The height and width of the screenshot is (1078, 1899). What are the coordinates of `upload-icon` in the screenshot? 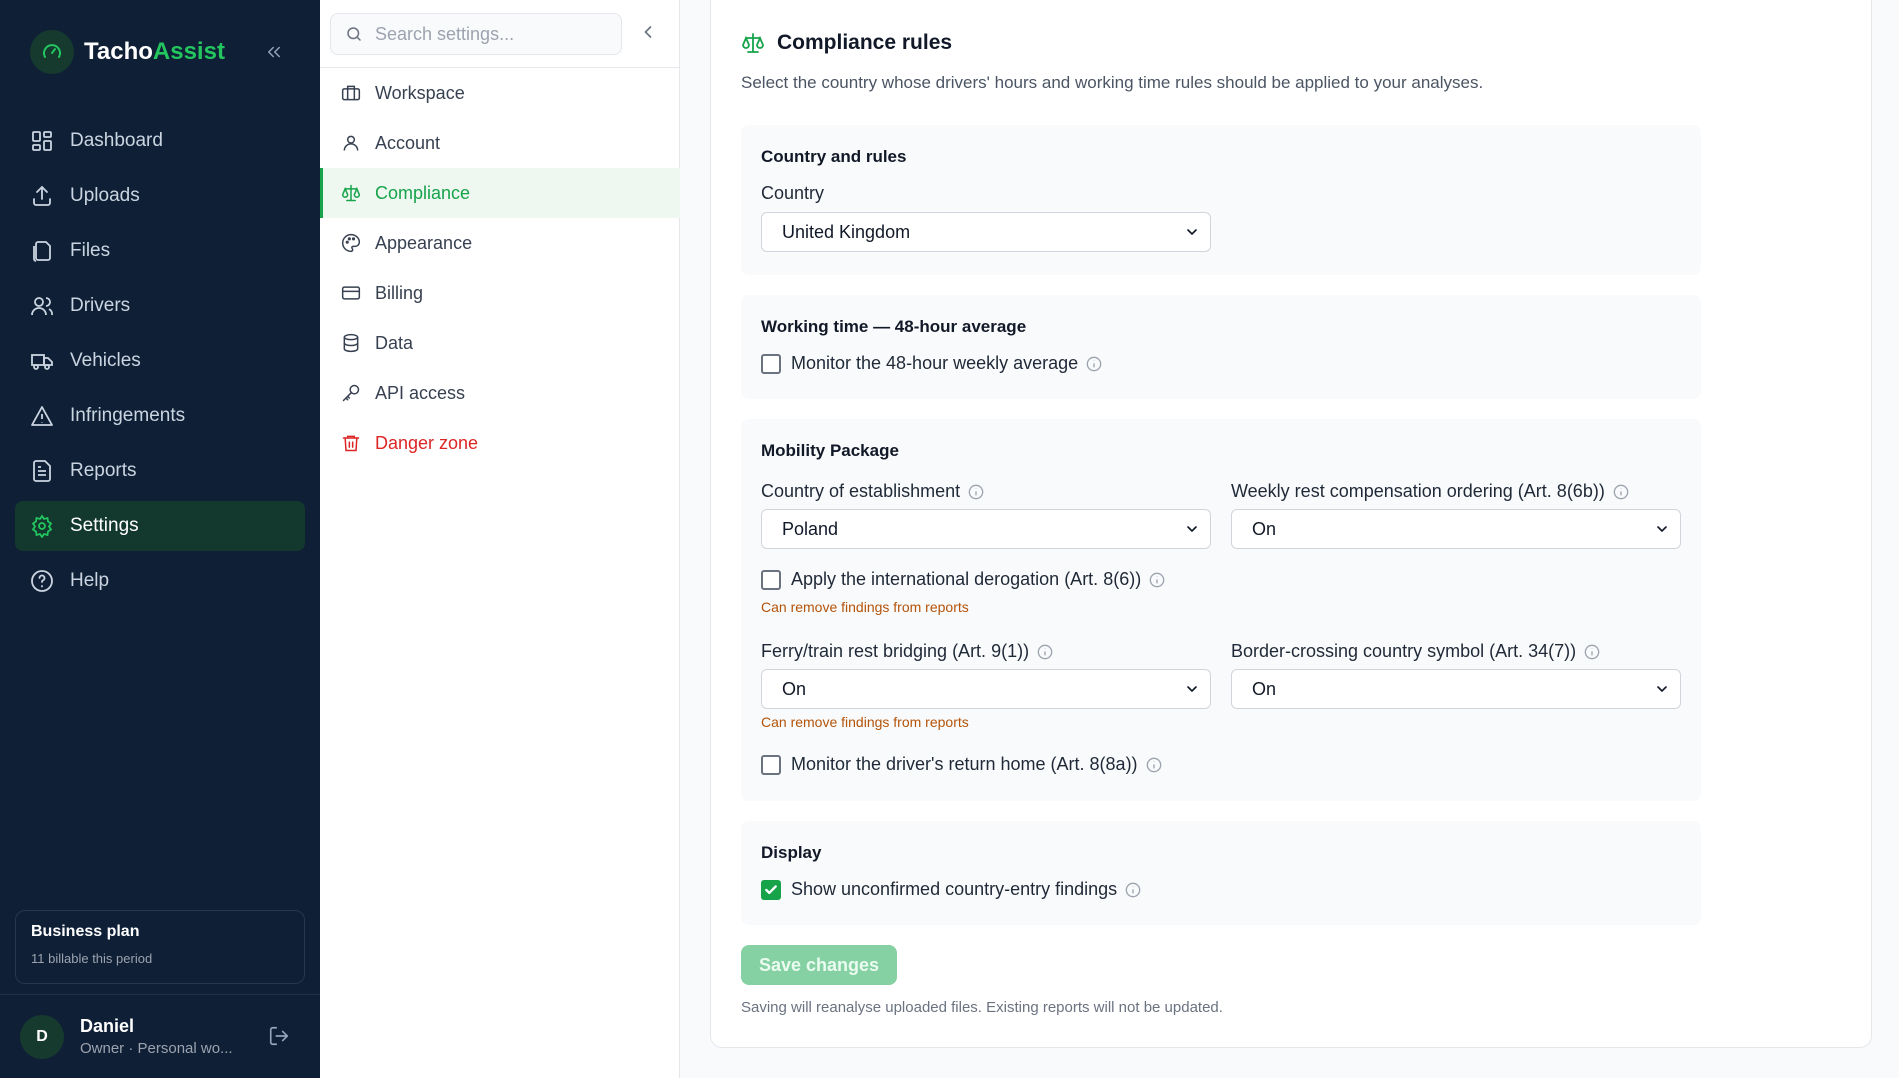 It's located at (42, 195).